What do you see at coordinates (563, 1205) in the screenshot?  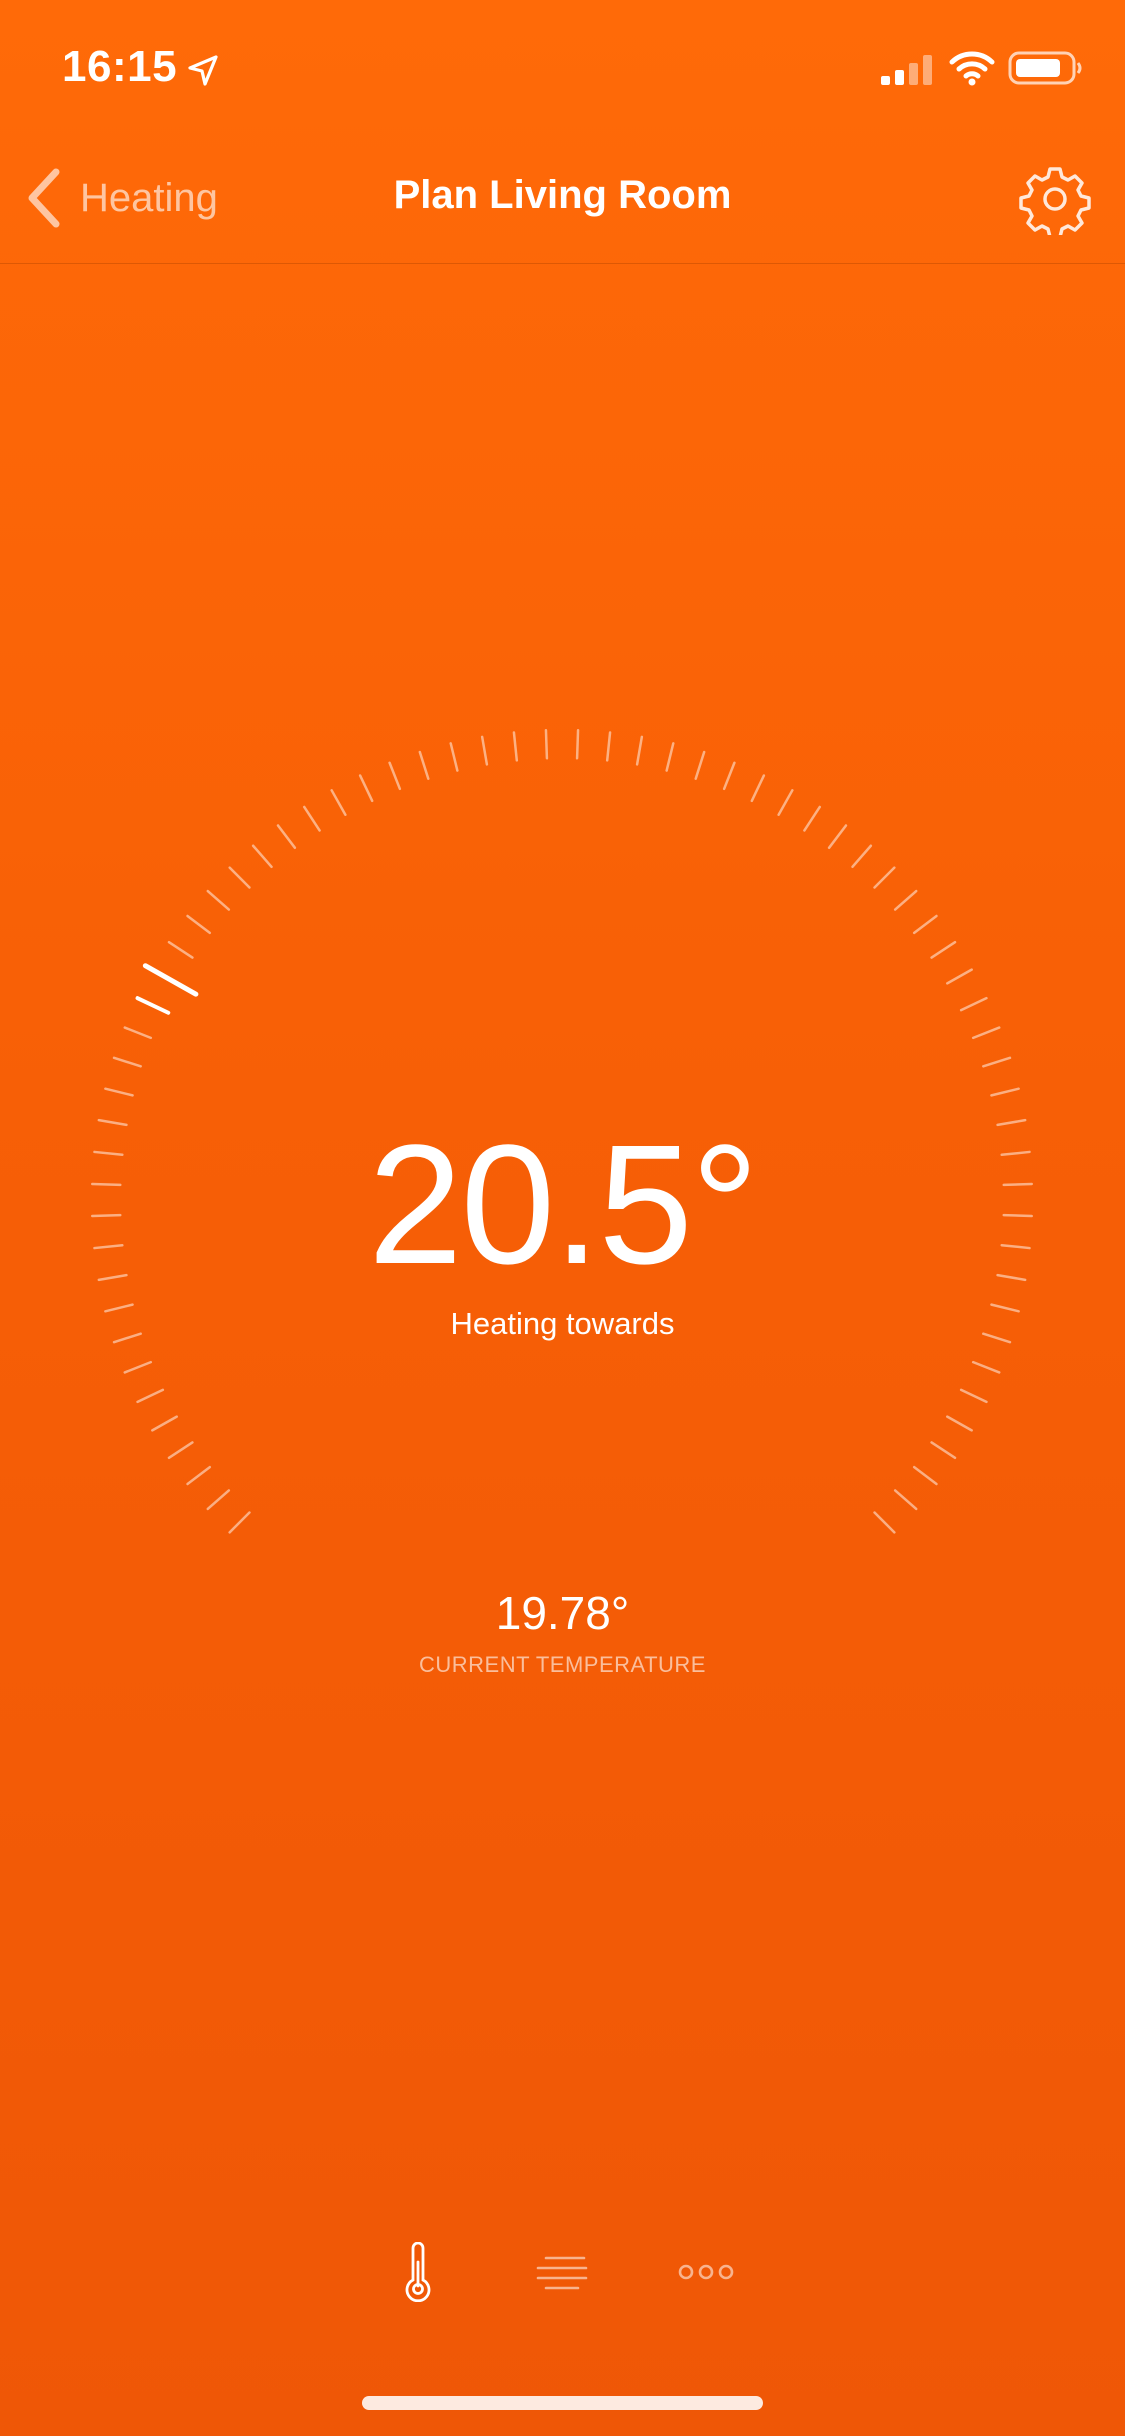 I see `target-temperature: 20.5°` at bounding box center [563, 1205].